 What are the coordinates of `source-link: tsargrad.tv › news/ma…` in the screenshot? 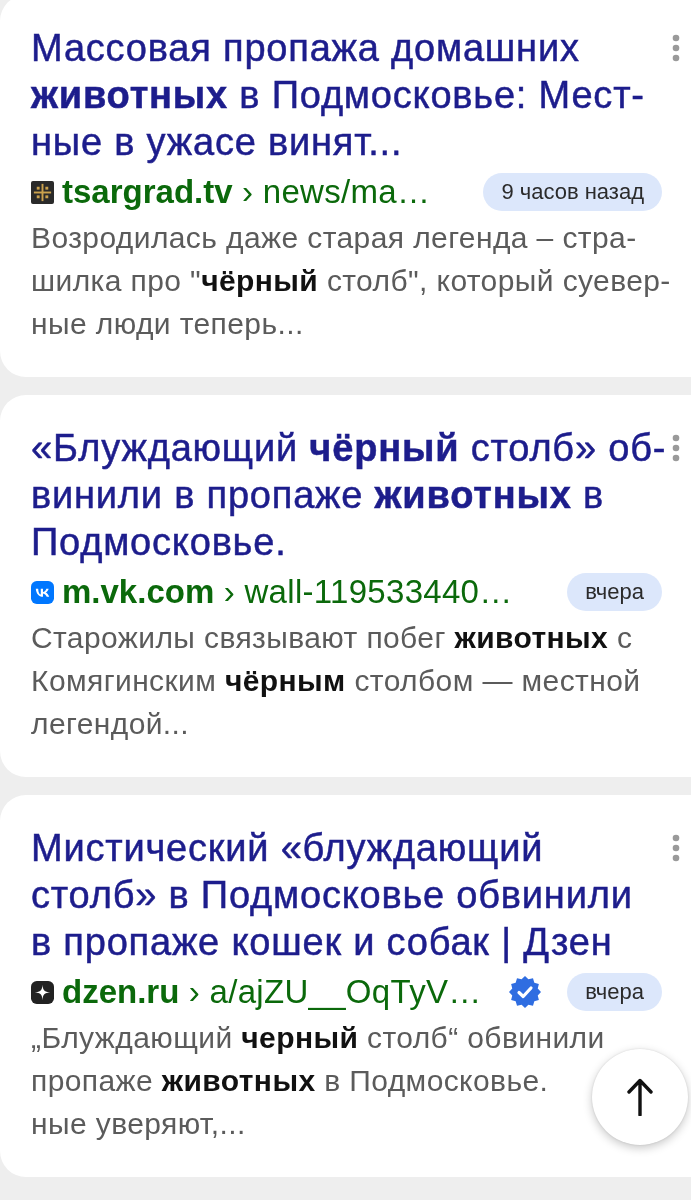 It's located at (246, 192).